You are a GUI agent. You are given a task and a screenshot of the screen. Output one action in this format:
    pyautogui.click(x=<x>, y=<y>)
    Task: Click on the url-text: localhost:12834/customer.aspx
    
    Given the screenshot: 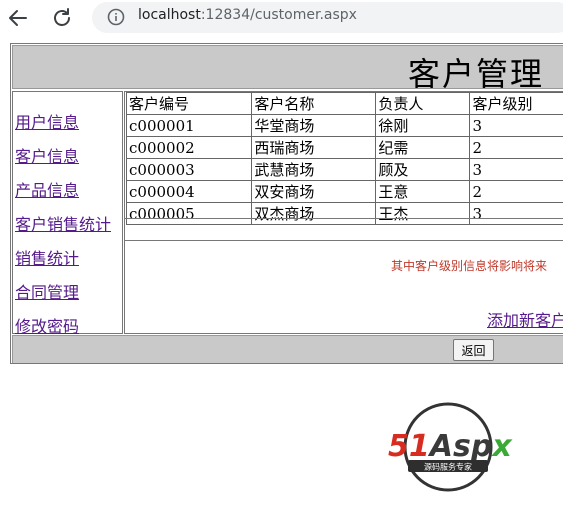 What is the action you would take?
    pyautogui.click(x=247, y=15)
    